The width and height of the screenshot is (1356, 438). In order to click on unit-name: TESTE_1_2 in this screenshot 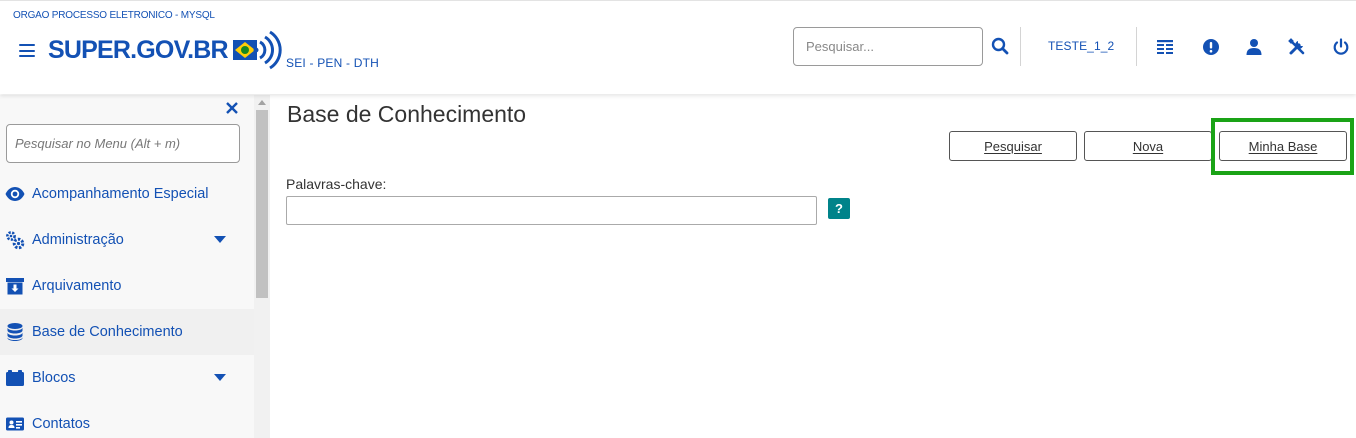, I will do `click(1081, 46)`.